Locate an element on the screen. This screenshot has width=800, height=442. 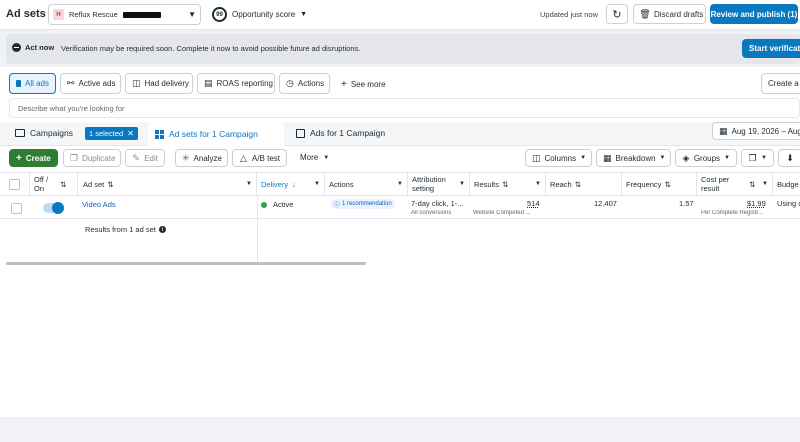
page-title: Ad sets is located at coordinates (26, 14).